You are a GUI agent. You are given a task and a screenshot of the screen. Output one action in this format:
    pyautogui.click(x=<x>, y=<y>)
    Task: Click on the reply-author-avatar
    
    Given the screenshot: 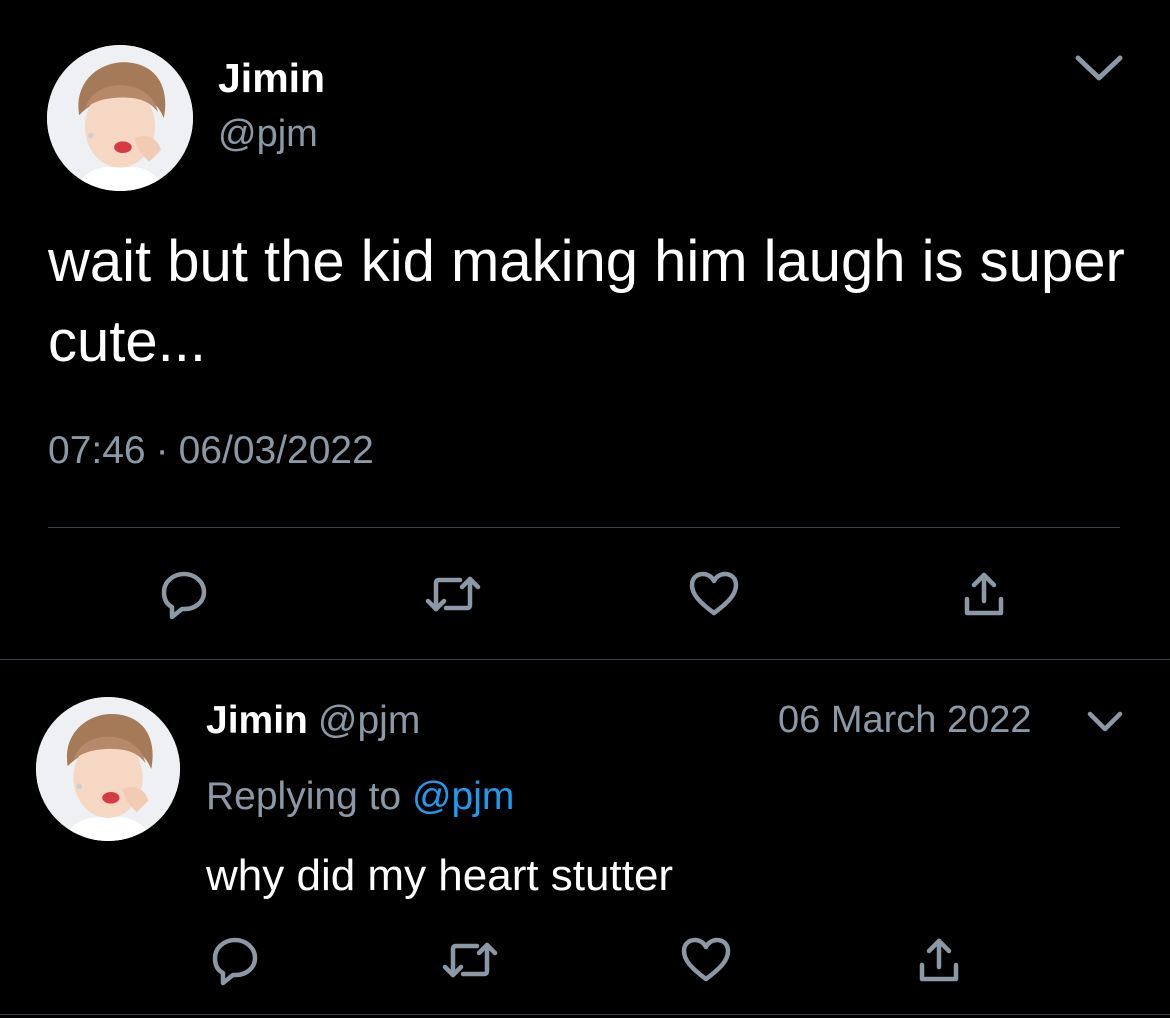 What is the action you would take?
    pyautogui.click(x=108, y=769)
    